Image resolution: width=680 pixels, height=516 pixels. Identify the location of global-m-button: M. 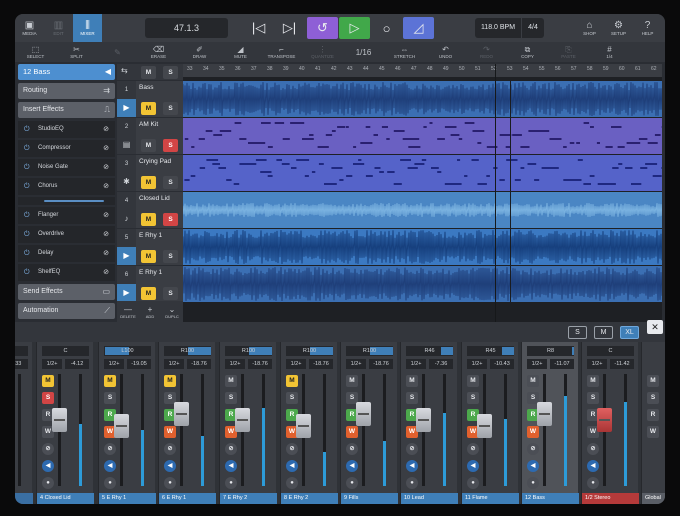
(653, 381).